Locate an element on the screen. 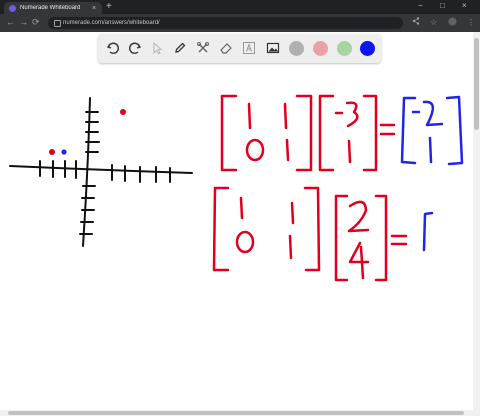 The image size is (480, 416). browser-title-bar: Numerade Whiteboard × + − □ × is located at coordinates (240, 7).